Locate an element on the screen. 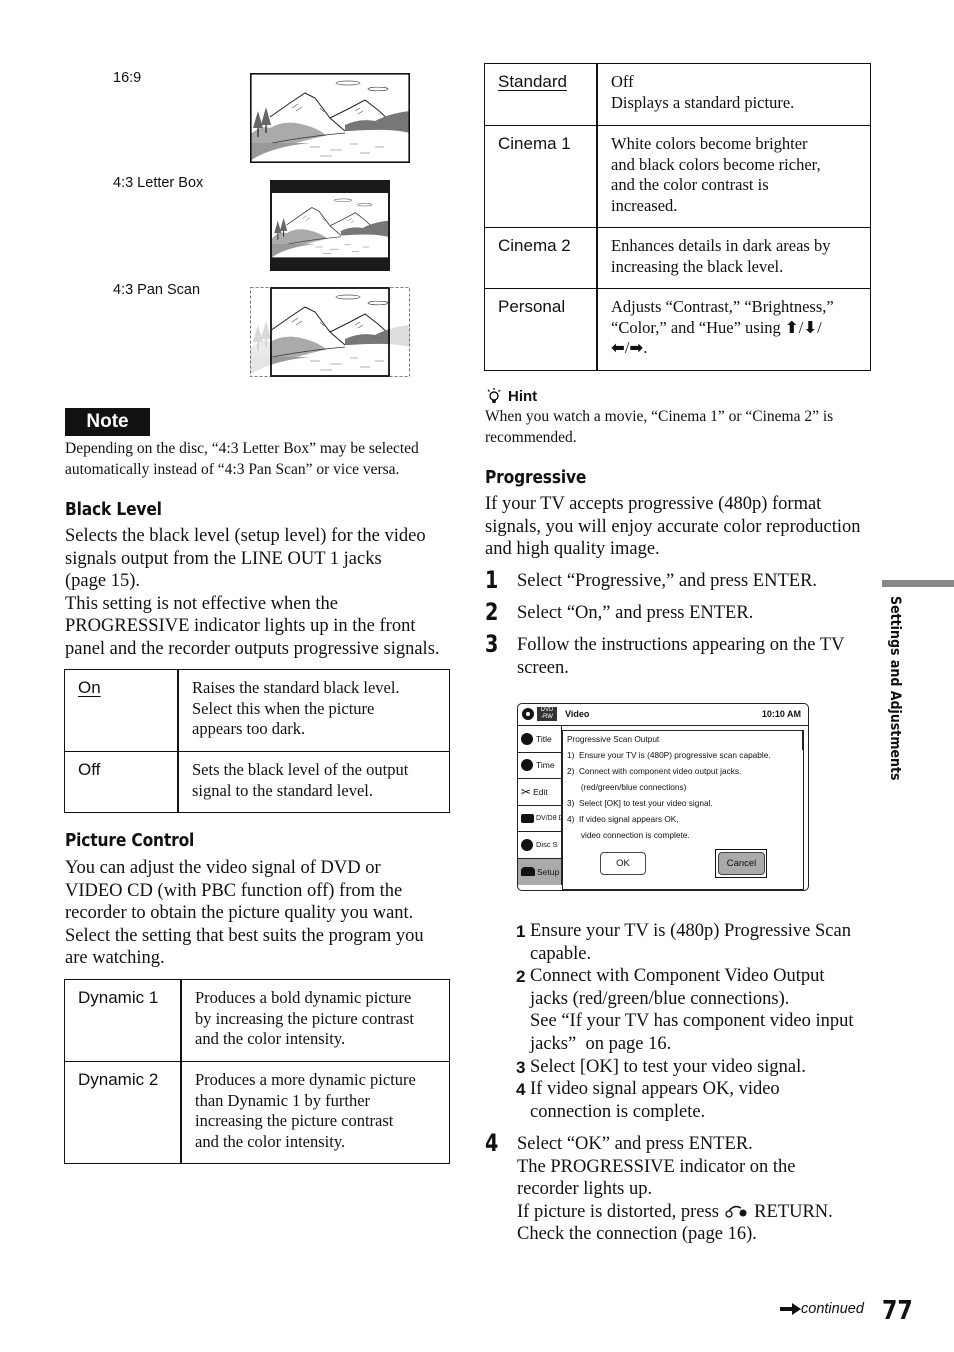  arrow-right-icon is located at coordinates (790, 1309).